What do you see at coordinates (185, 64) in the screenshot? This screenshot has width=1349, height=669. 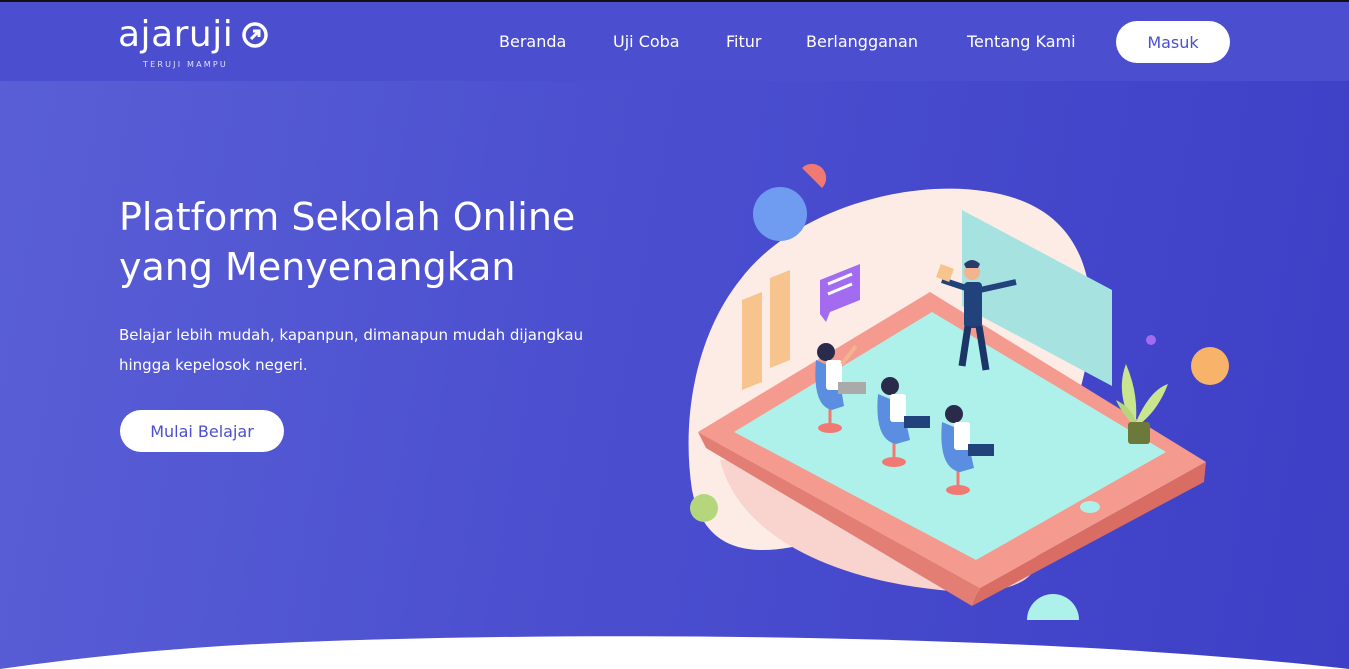 I see `logo-tagline: TERUJI MAMPU` at bounding box center [185, 64].